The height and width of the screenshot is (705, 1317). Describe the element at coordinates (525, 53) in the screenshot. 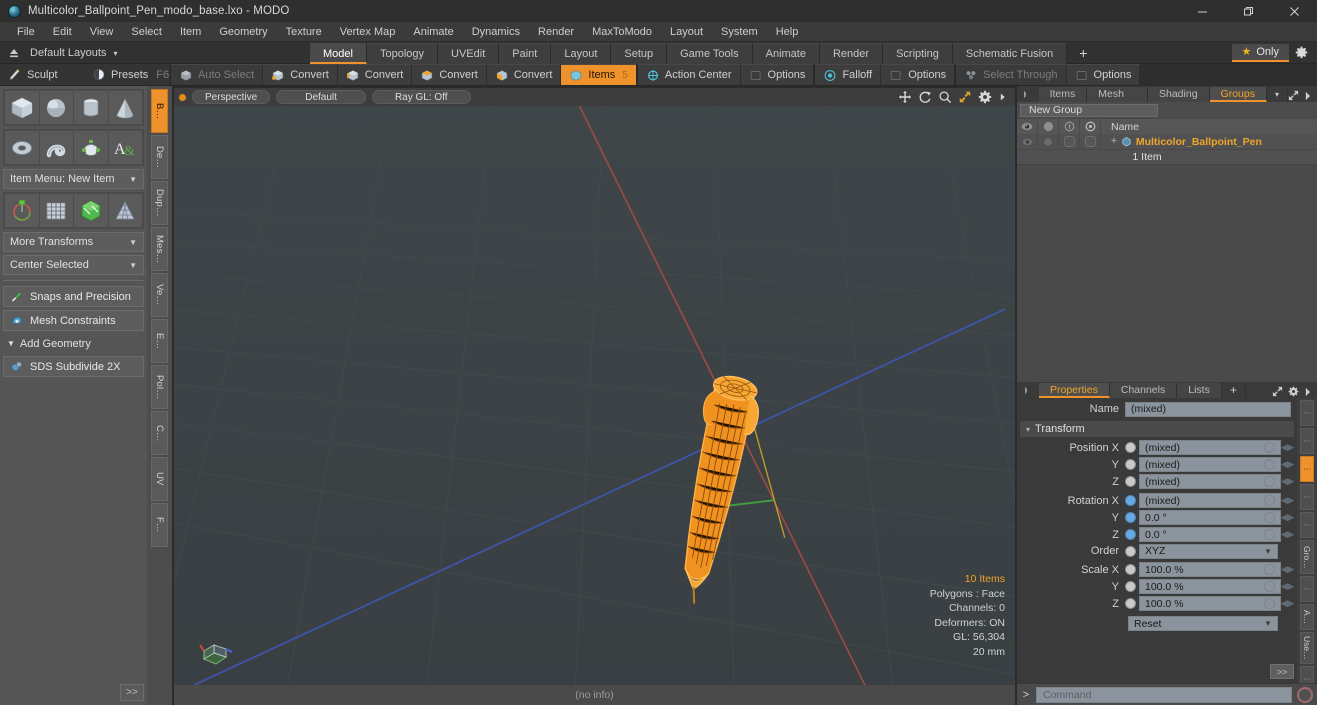

I see `layout-tab-paint: Paint` at that location.